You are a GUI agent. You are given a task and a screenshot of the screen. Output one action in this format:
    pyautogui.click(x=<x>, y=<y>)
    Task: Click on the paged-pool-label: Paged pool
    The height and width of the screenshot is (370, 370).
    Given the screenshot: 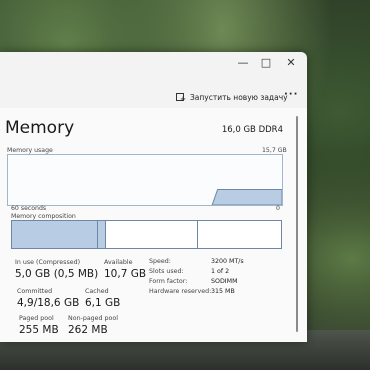 What is the action you would take?
    pyautogui.click(x=36, y=318)
    